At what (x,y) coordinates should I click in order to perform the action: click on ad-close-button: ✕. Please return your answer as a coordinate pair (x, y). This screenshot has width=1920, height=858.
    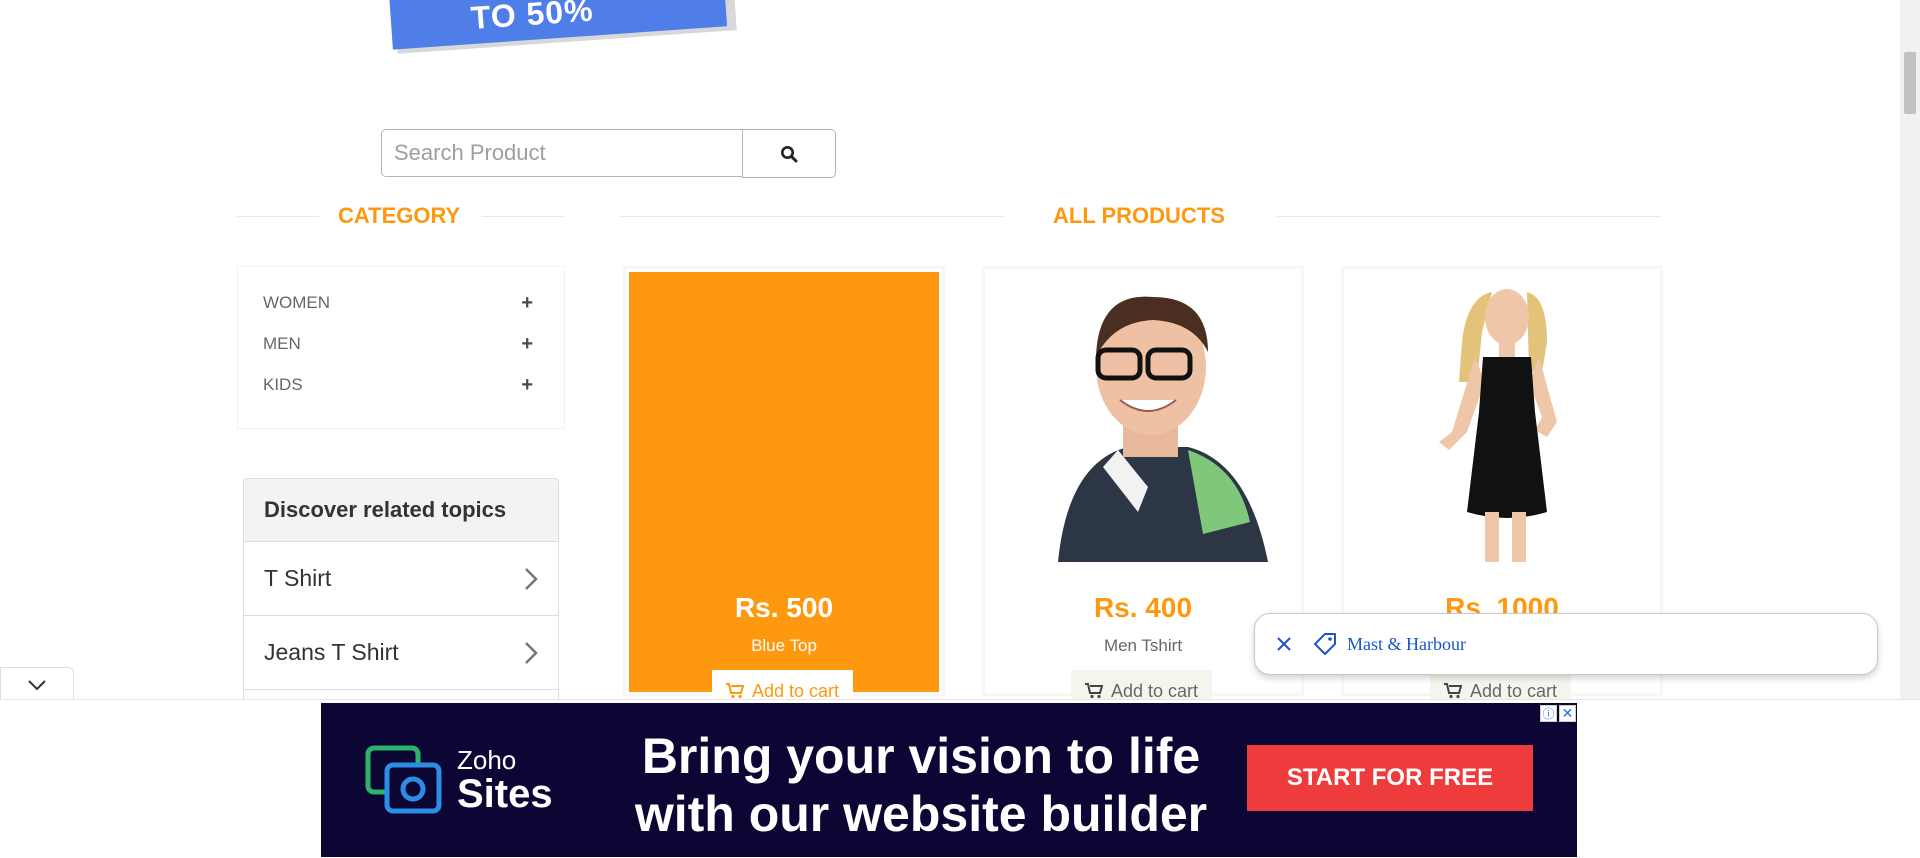
    Looking at the image, I should click on (1567, 713).